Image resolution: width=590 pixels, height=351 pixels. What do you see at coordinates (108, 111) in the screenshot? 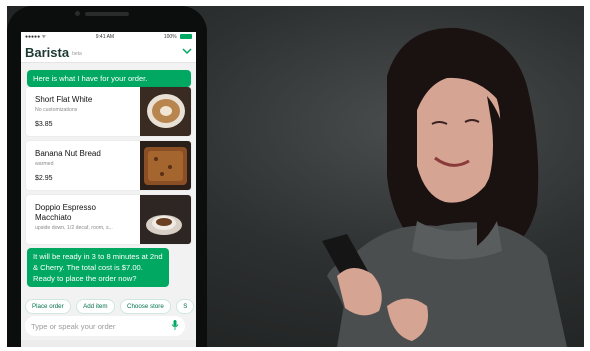
I see `order-item-card: Short Flat White No customizations $3.85` at bounding box center [108, 111].